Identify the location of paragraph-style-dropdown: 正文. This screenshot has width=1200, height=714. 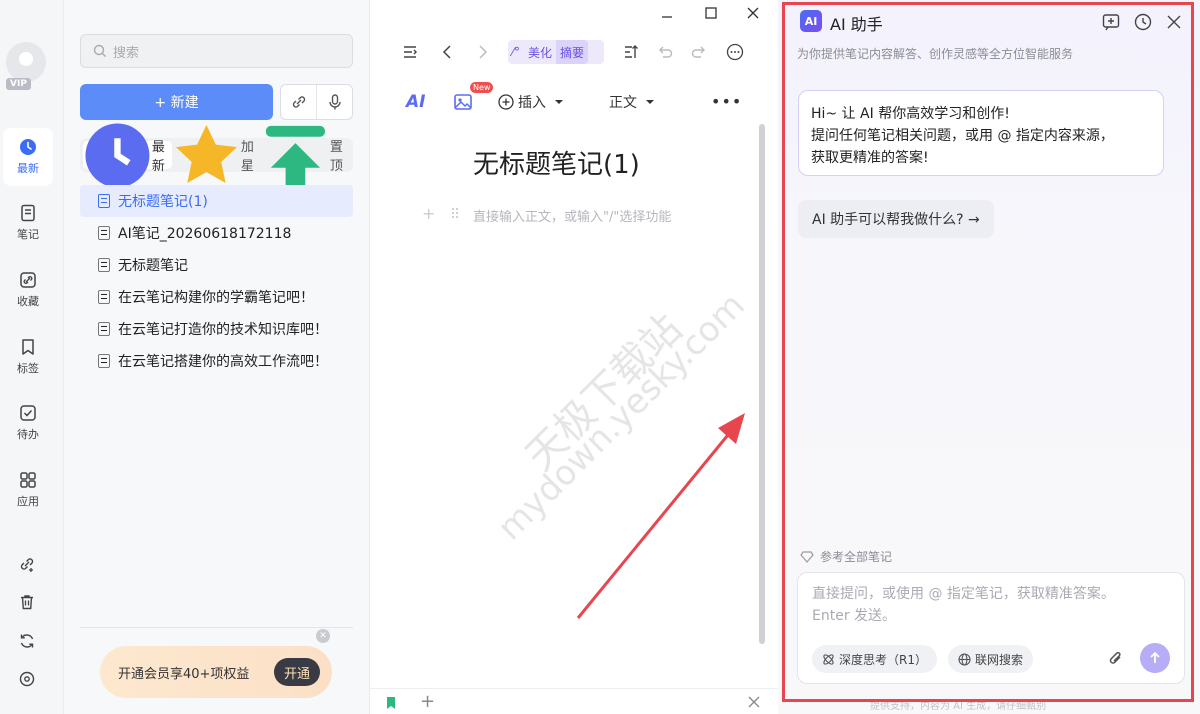
(632, 102).